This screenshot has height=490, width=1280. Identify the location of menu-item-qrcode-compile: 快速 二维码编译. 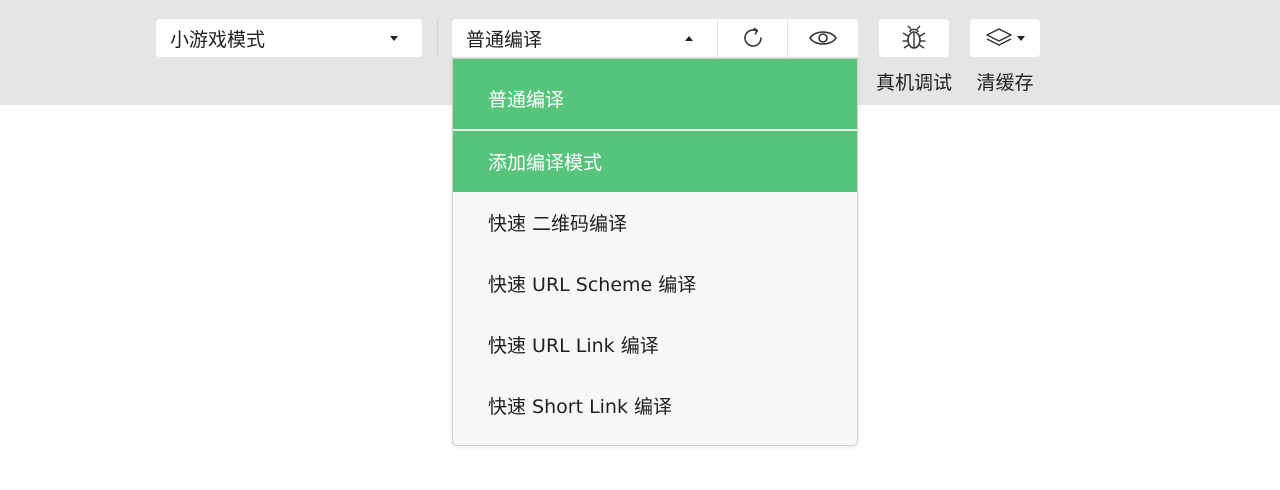
(655, 222).